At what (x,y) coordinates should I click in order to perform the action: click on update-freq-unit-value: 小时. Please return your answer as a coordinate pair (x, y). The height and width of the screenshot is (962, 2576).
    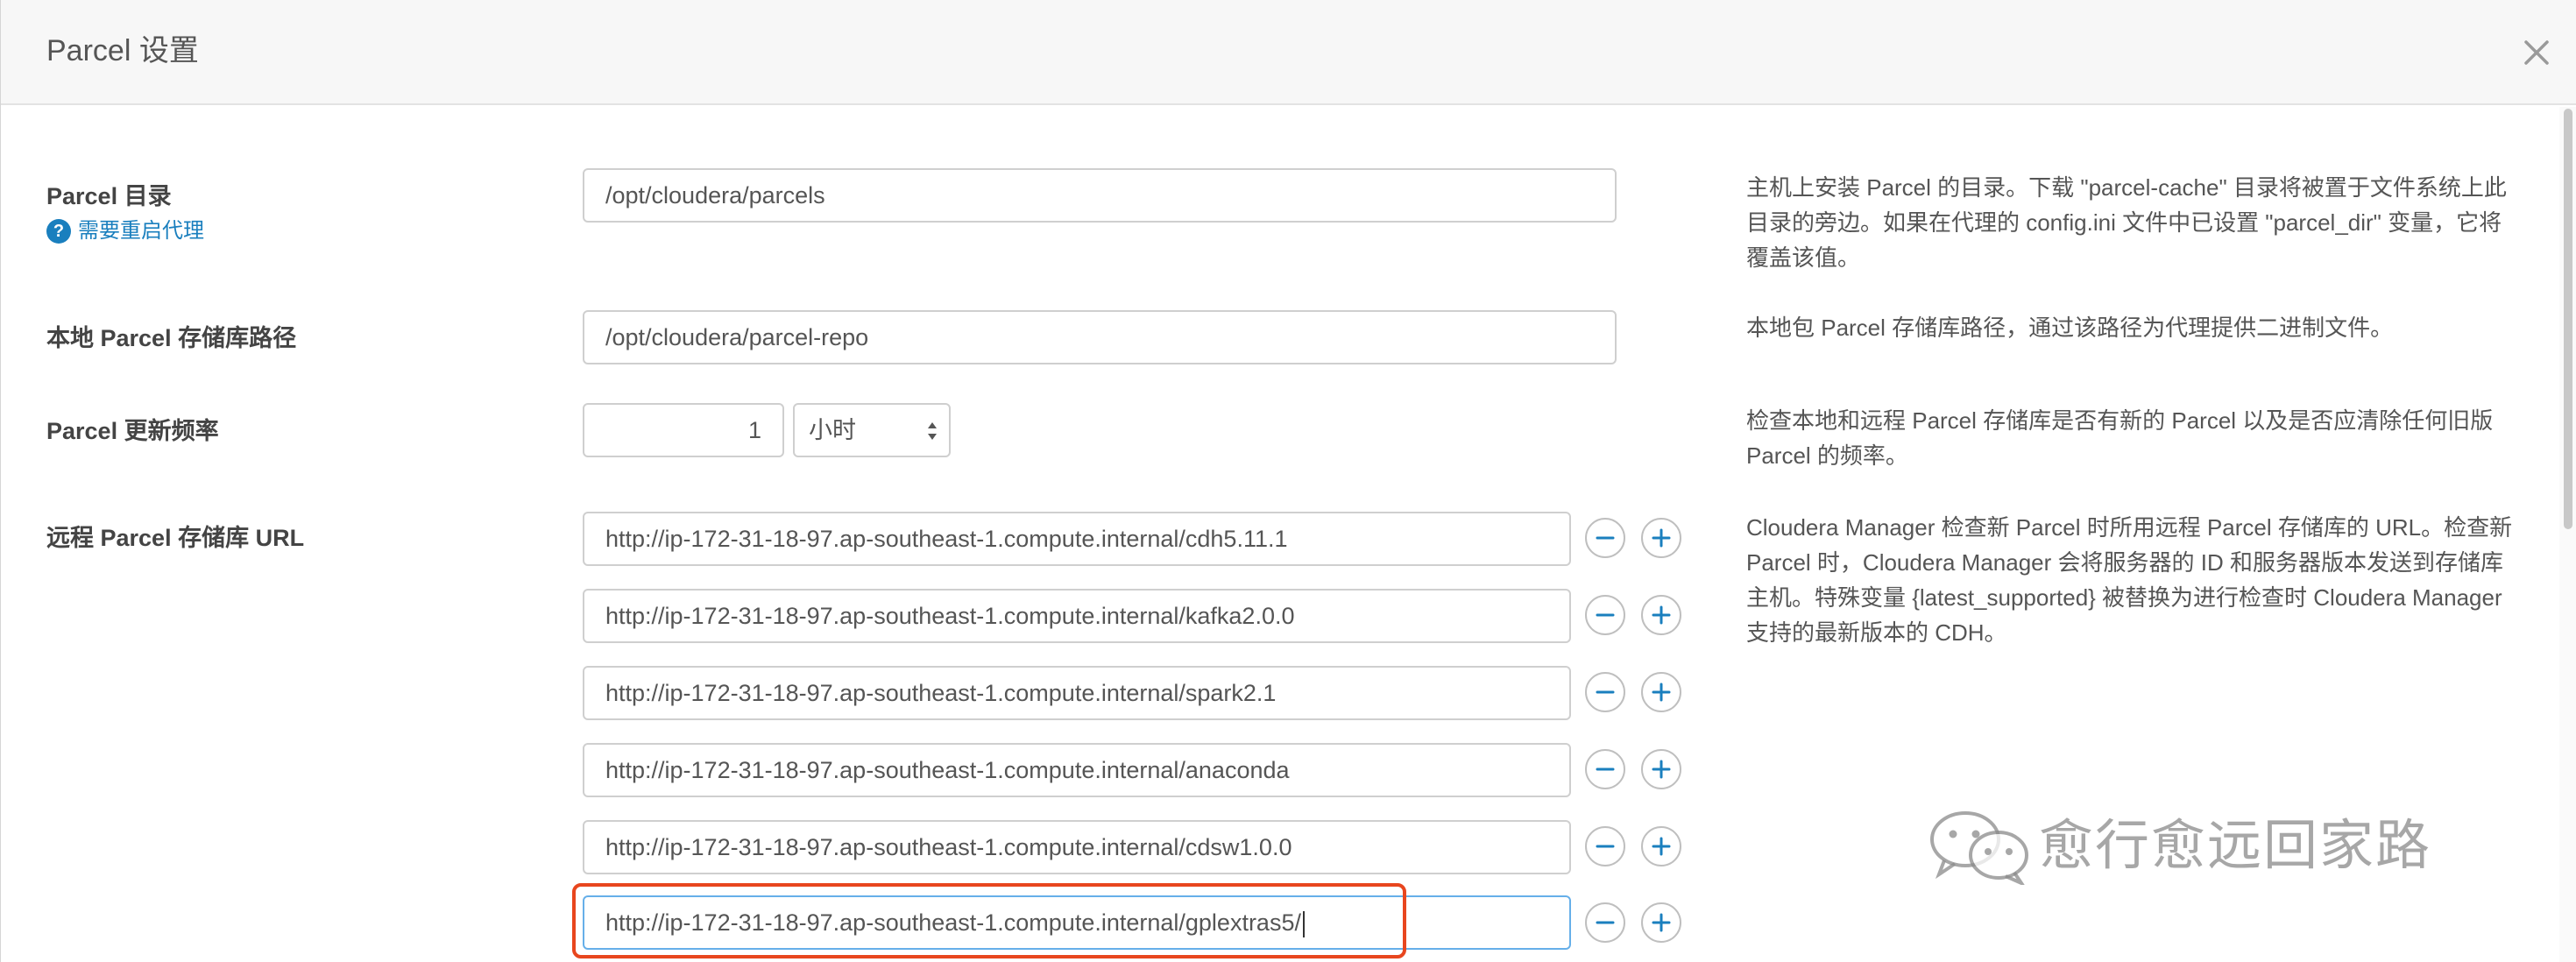
    Looking at the image, I should click on (832, 430).